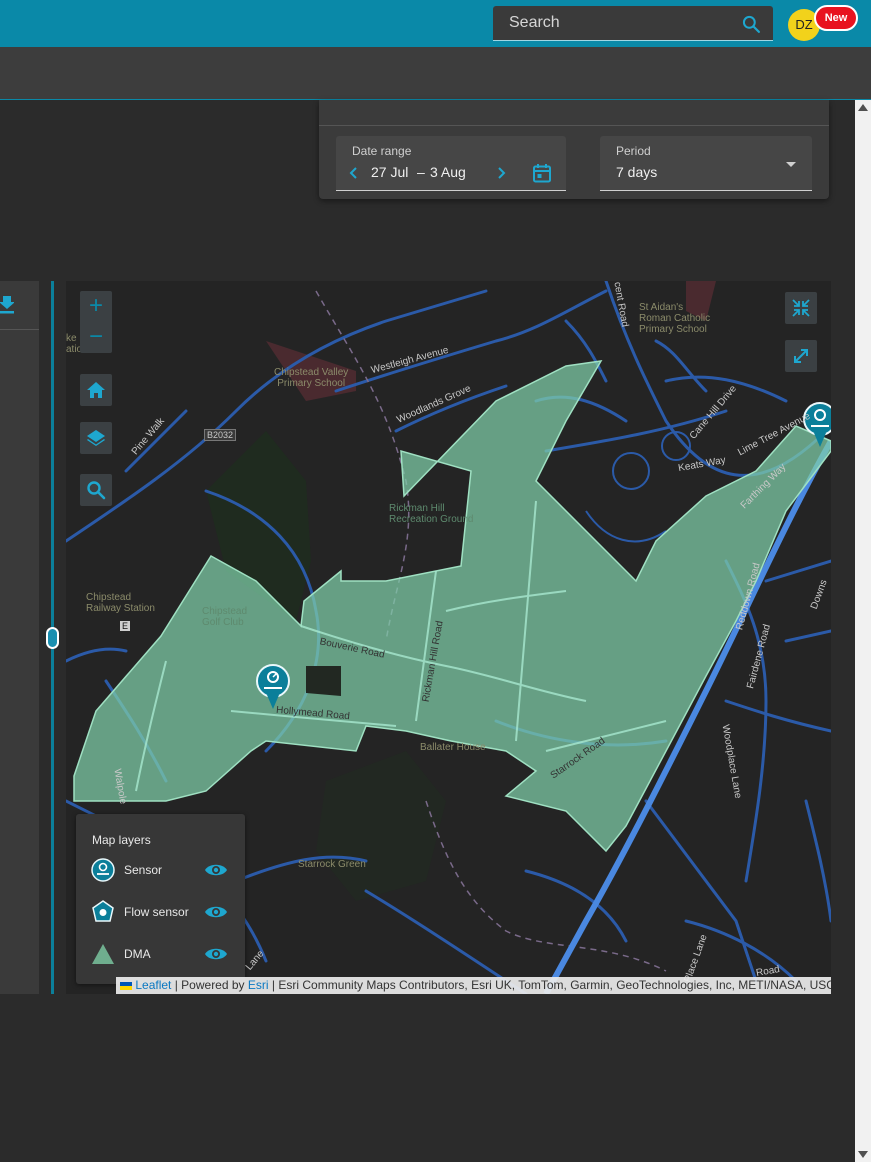 This screenshot has height=1162, width=871. I want to click on map-label-st-aidans: St Aidan's Roman Catholic Primary School, so click(675, 318).